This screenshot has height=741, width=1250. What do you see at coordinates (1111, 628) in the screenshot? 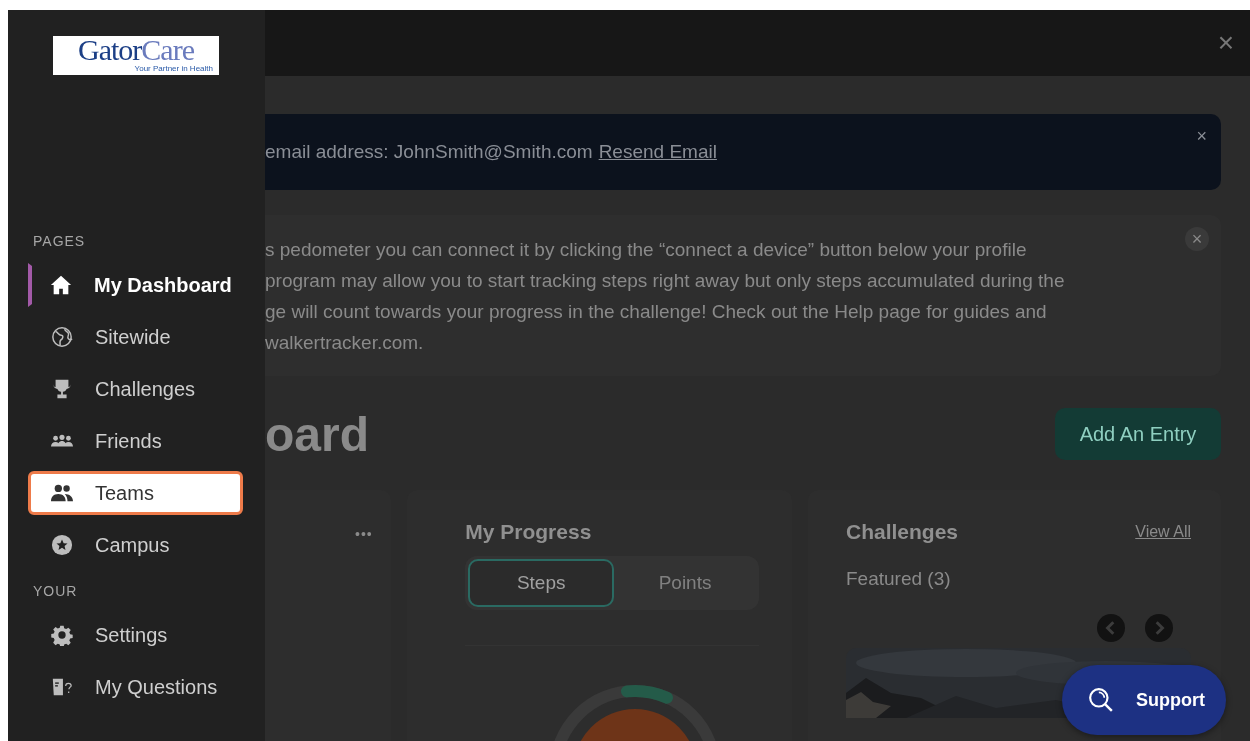
I see `previous-button` at bounding box center [1111, 628].